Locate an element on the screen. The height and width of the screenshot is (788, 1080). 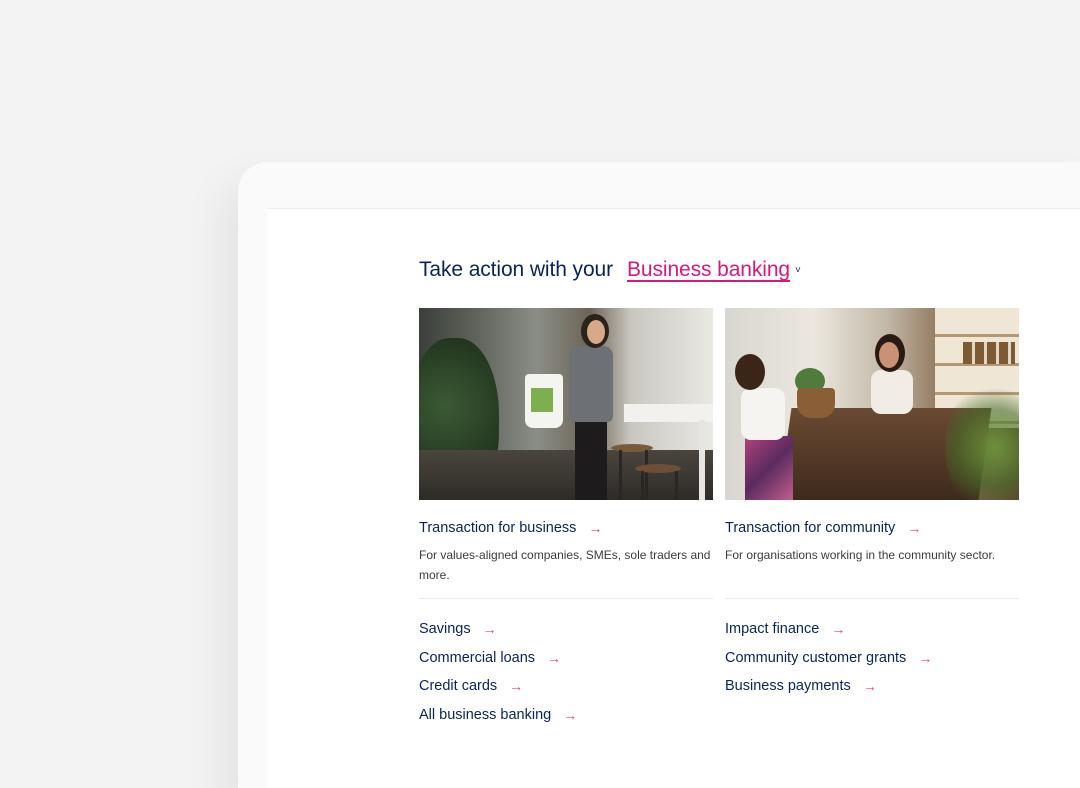
link-label: All business banking is located at coordinates (485, 714).